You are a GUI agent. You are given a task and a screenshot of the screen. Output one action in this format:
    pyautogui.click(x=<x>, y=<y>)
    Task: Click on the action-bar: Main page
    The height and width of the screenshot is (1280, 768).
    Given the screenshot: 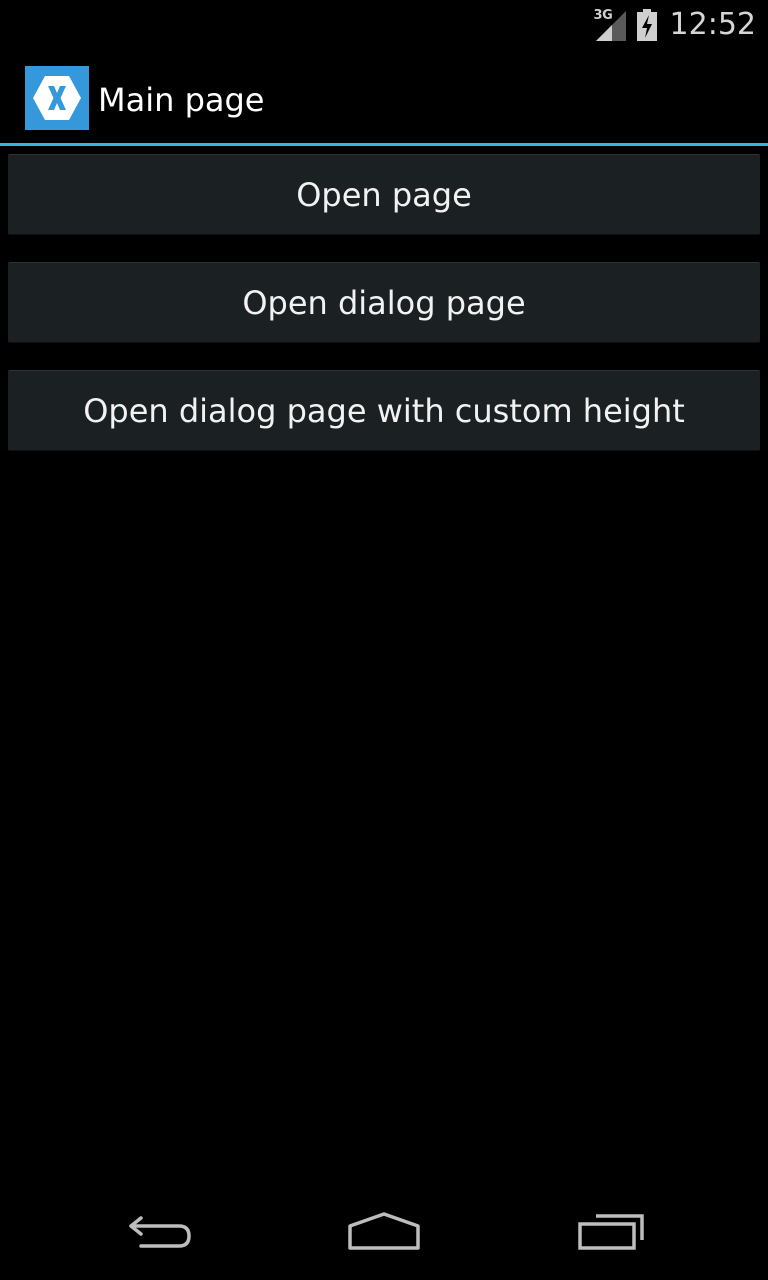 What is the action you would take?
    pyautogui.click(x=384, y=96)
    